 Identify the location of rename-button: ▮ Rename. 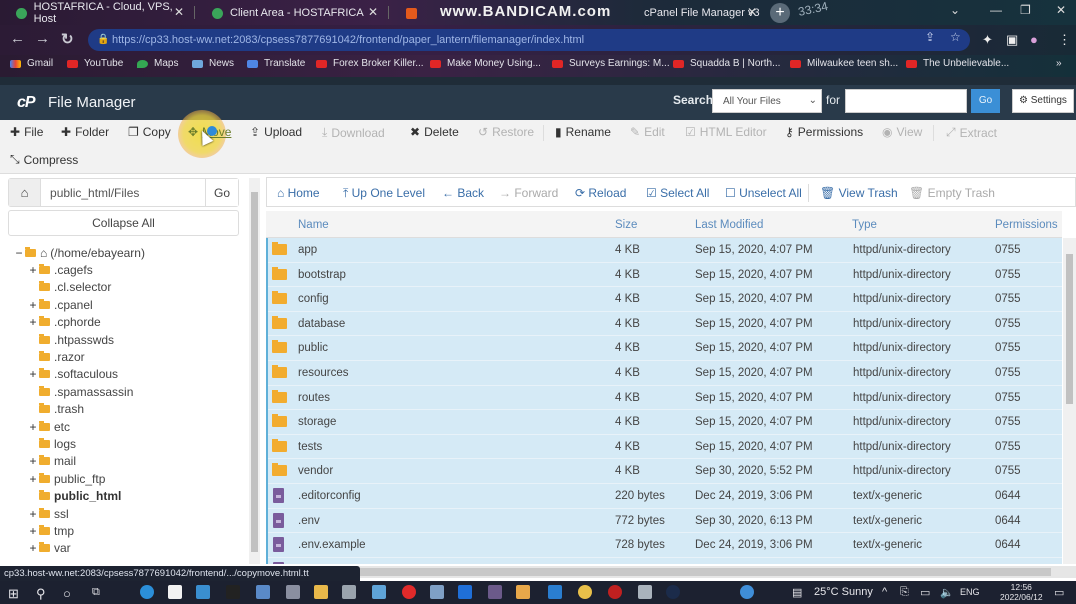
(583, 132).